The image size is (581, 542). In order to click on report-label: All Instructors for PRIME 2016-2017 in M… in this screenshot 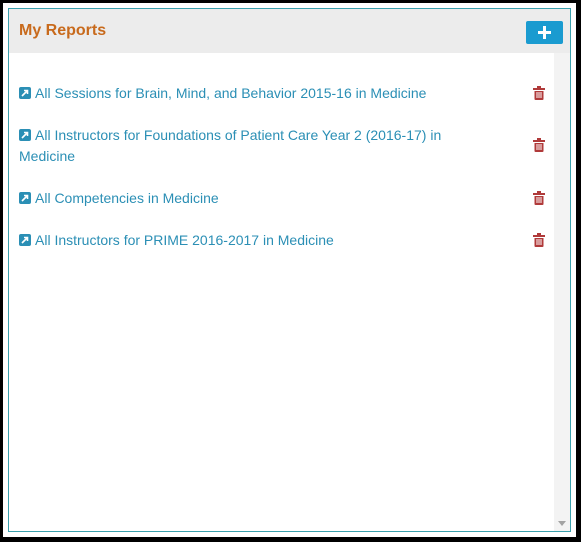, I will do `click(184, 240)`.